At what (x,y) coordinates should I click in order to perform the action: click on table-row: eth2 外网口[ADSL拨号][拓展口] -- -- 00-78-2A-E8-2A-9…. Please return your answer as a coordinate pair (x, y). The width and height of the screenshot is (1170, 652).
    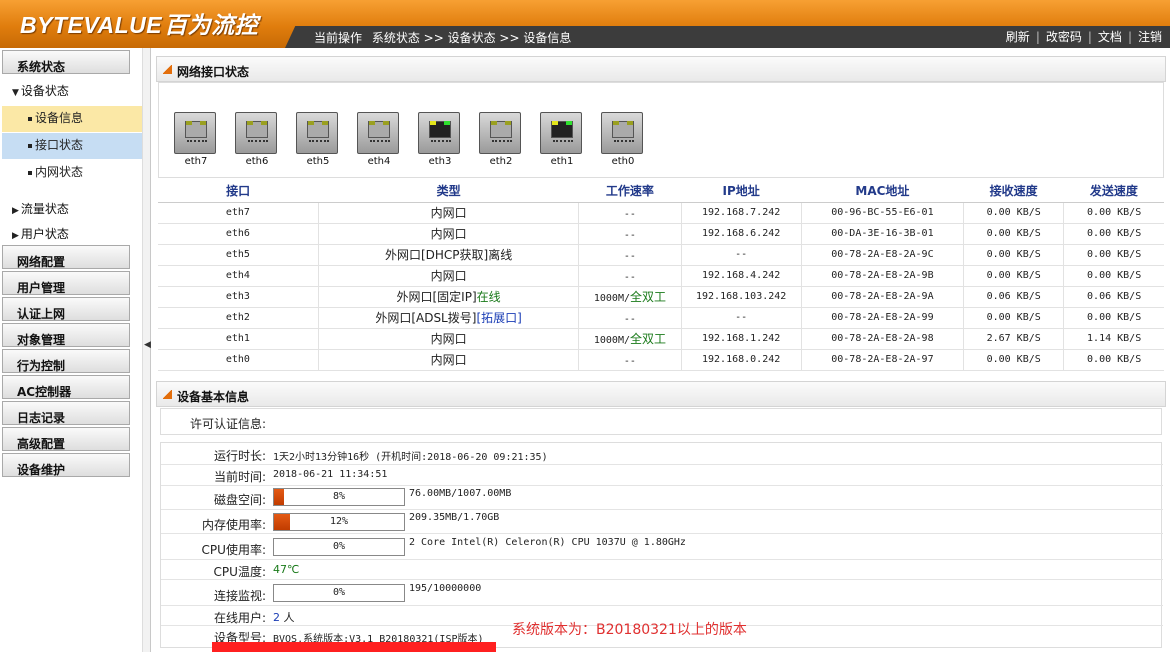
    Looking at the image, I should click on (661, 318).